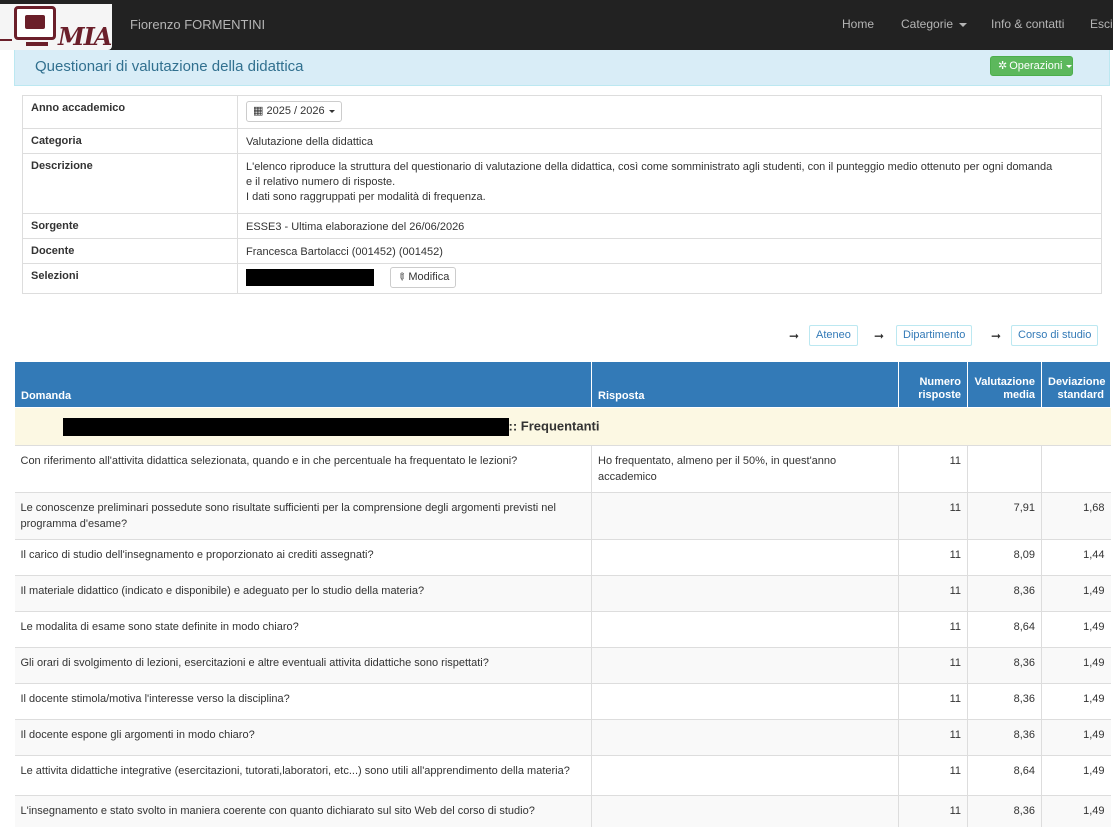 The height and width of the screenshot is (827, 1113). What do you see at coordinates (562, 112) in the screenshot?
I see `info-row-year: Anno accademico ▦ 2025 / 2026` at bounding box center [562, 112].